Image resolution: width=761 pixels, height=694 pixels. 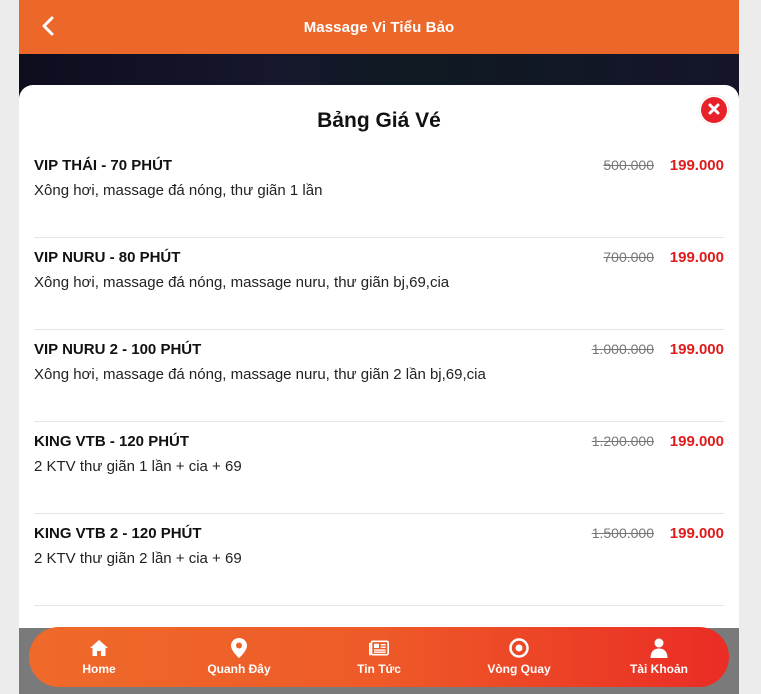 I want to click on nav-item-nearby: Quanh Đây, so click(x=239, y=657).